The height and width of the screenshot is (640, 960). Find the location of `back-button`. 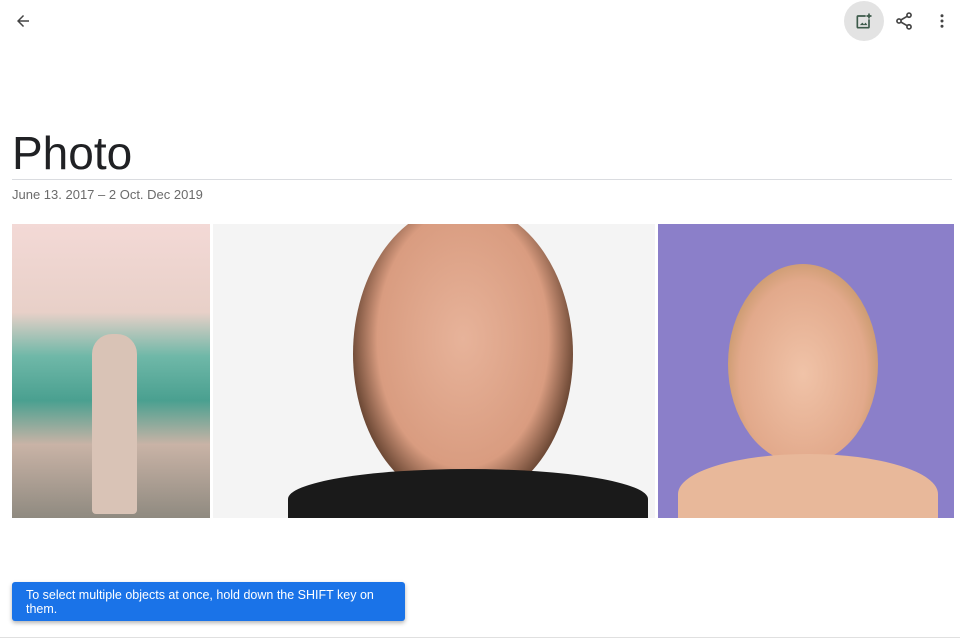

back-button is located at coordinates (23, 21).